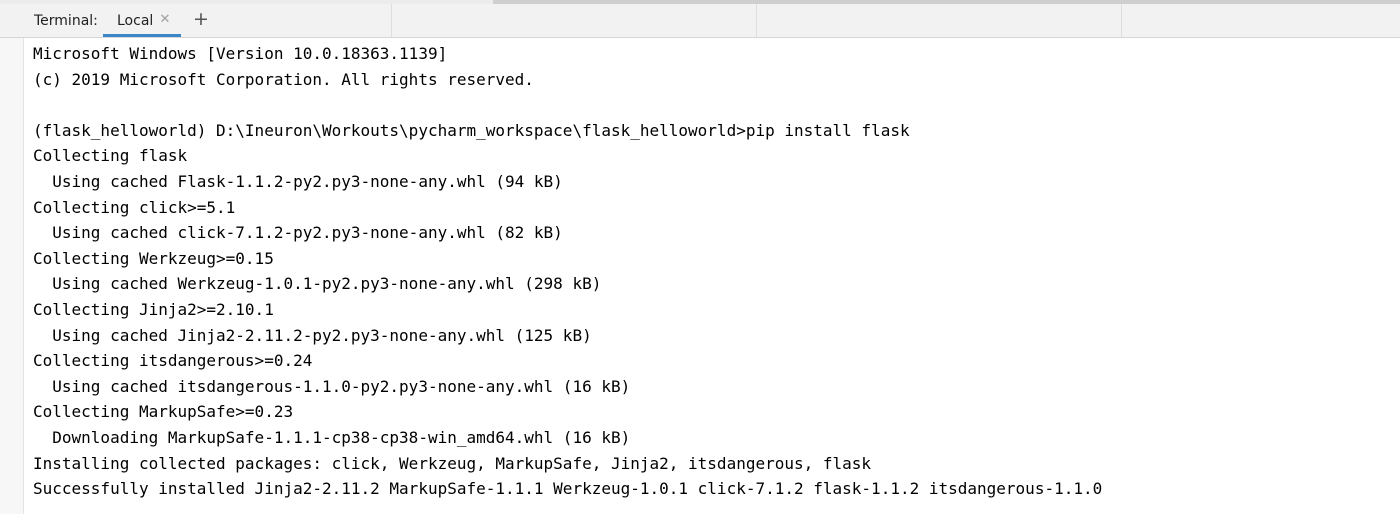  Describe the element at coordinates (163, 412) in the screenshot. I see `terminal-line: Collecting MarkupSafe>=0.23` at that location.